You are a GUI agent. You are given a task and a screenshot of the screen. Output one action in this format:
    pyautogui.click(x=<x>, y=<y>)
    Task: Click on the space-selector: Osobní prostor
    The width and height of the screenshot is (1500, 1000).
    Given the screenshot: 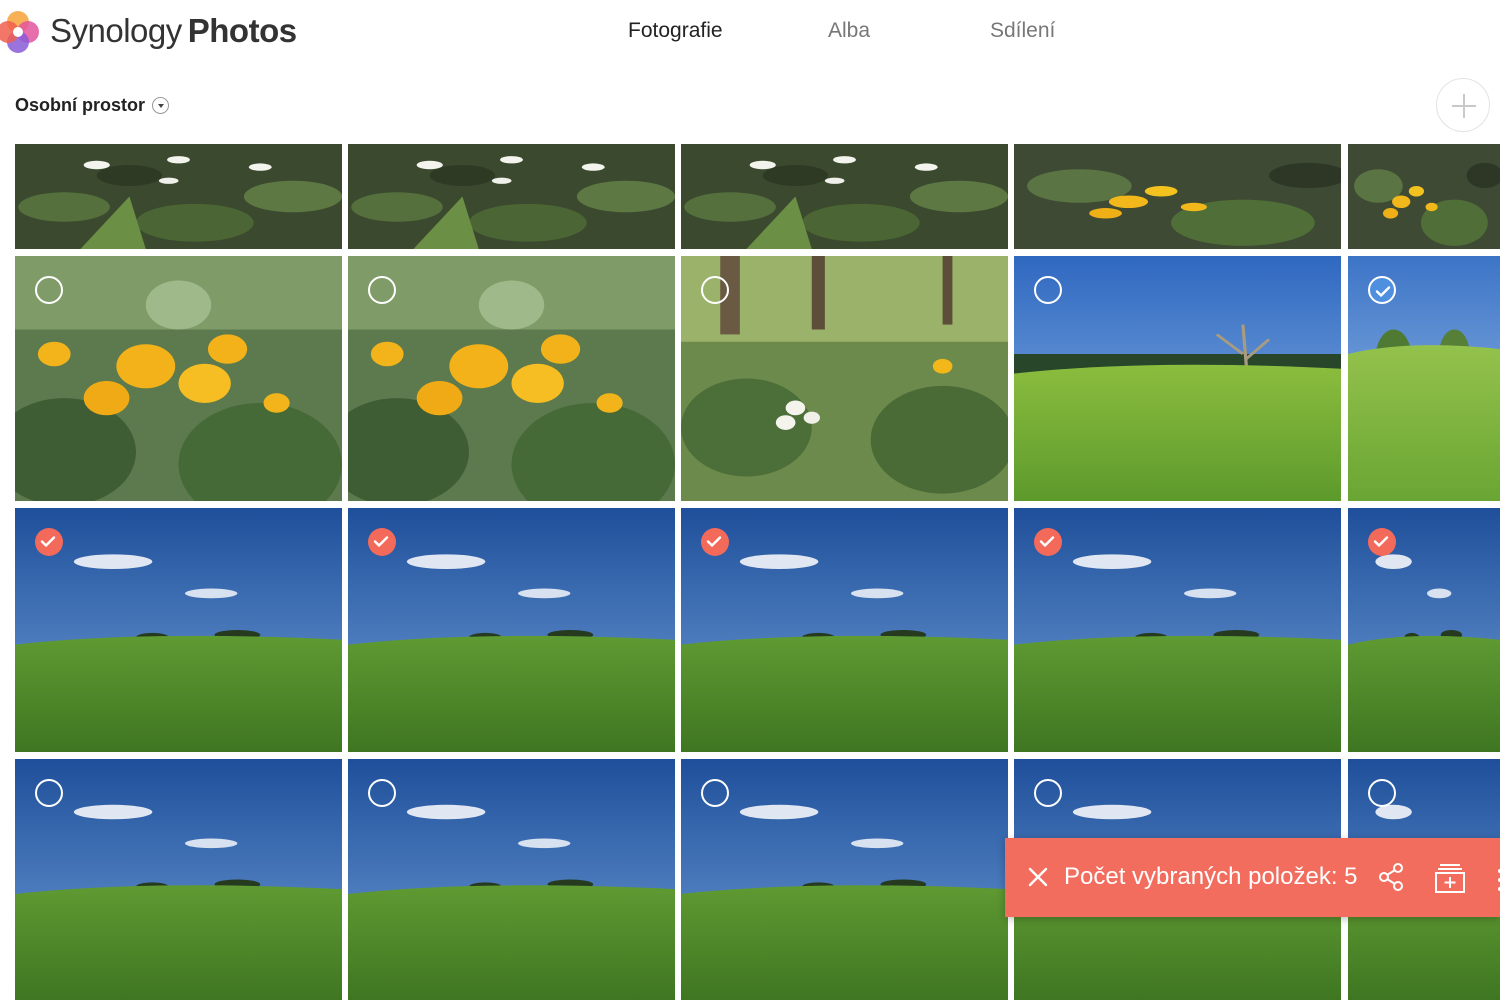 What is the action you would take?
    pyautogui.click(x=92, y=105)
    